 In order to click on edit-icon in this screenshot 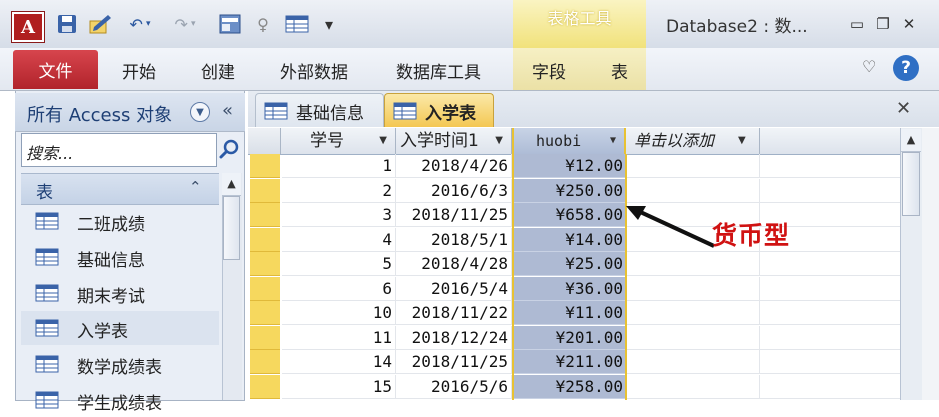, I will do `click(100, 24)`.